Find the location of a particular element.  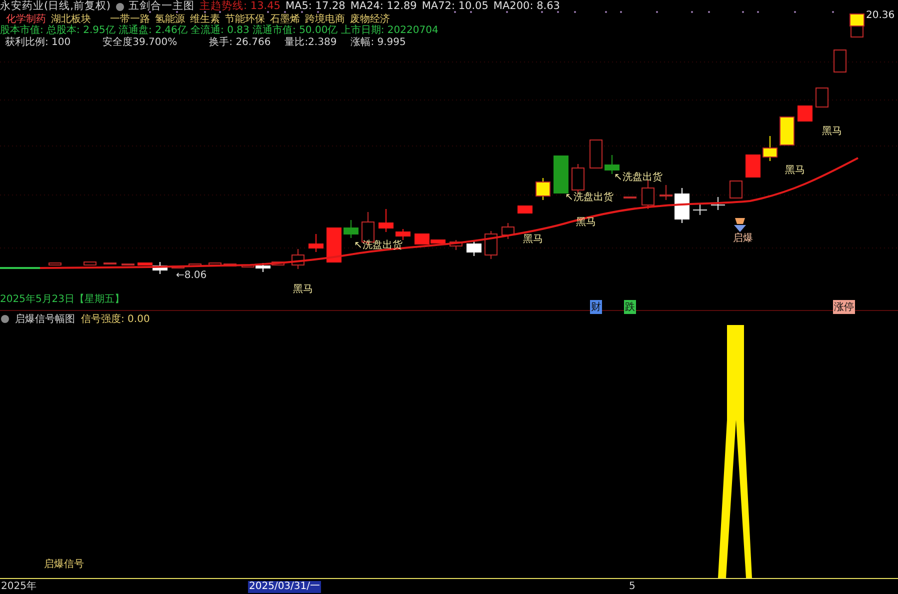

series-label: 启爆信号 is located at coordinates (64, 564).